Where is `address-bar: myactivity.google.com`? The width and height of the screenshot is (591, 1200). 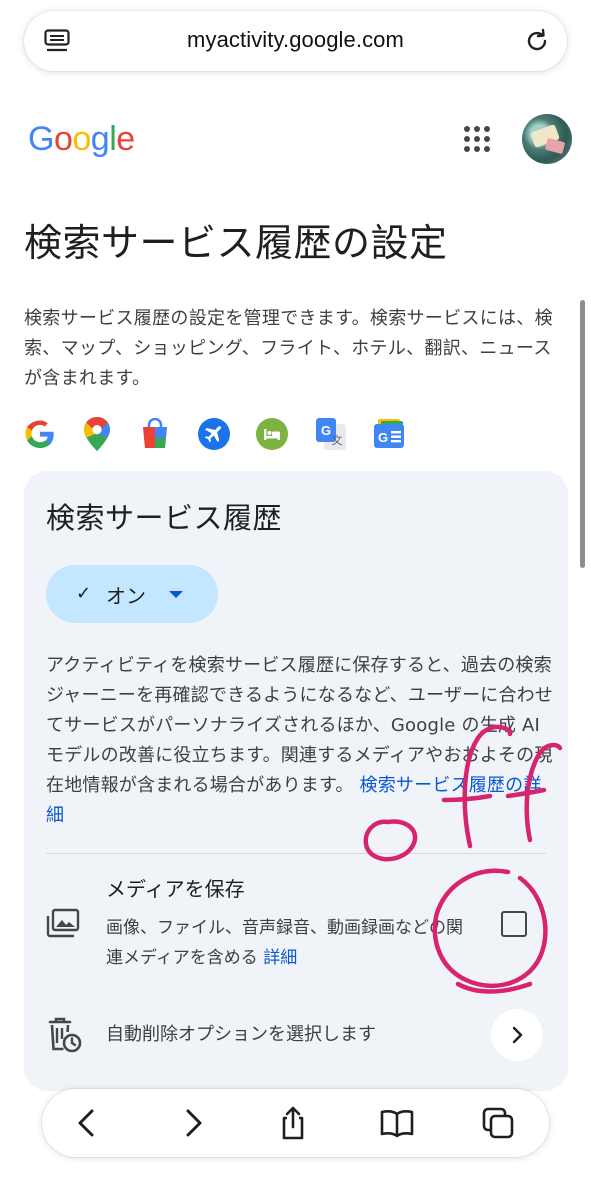 address-bar: myactivity.google.com is located at coordinates (295, 41).